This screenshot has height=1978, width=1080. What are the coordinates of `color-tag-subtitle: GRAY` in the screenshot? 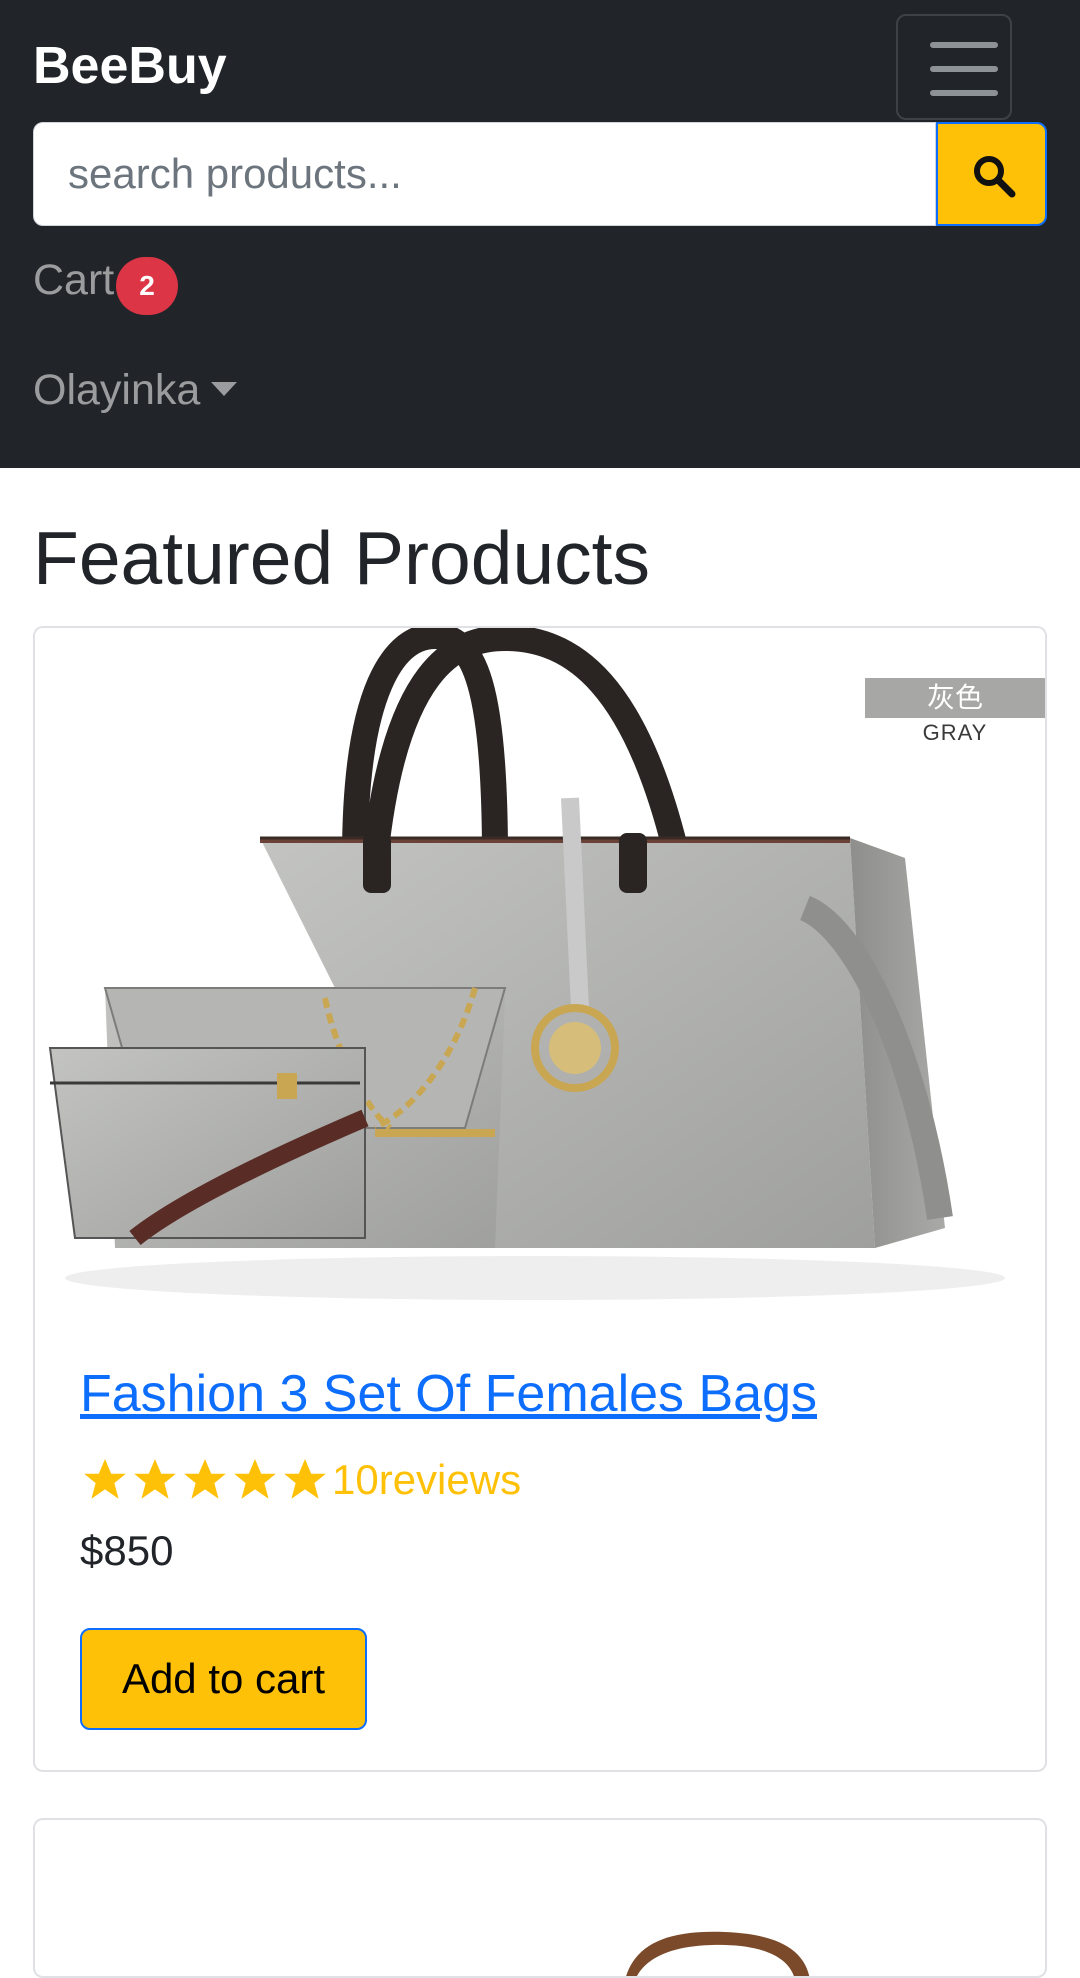 It's located at (955, 732).